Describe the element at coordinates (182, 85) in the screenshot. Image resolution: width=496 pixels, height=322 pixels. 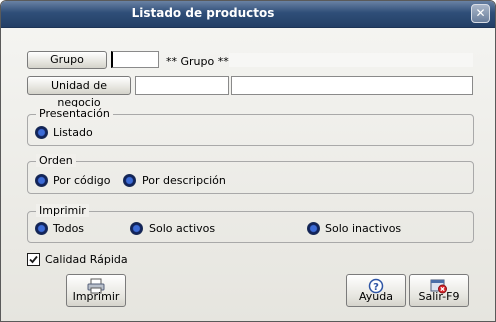
I see `unidad-code-input` at that location.